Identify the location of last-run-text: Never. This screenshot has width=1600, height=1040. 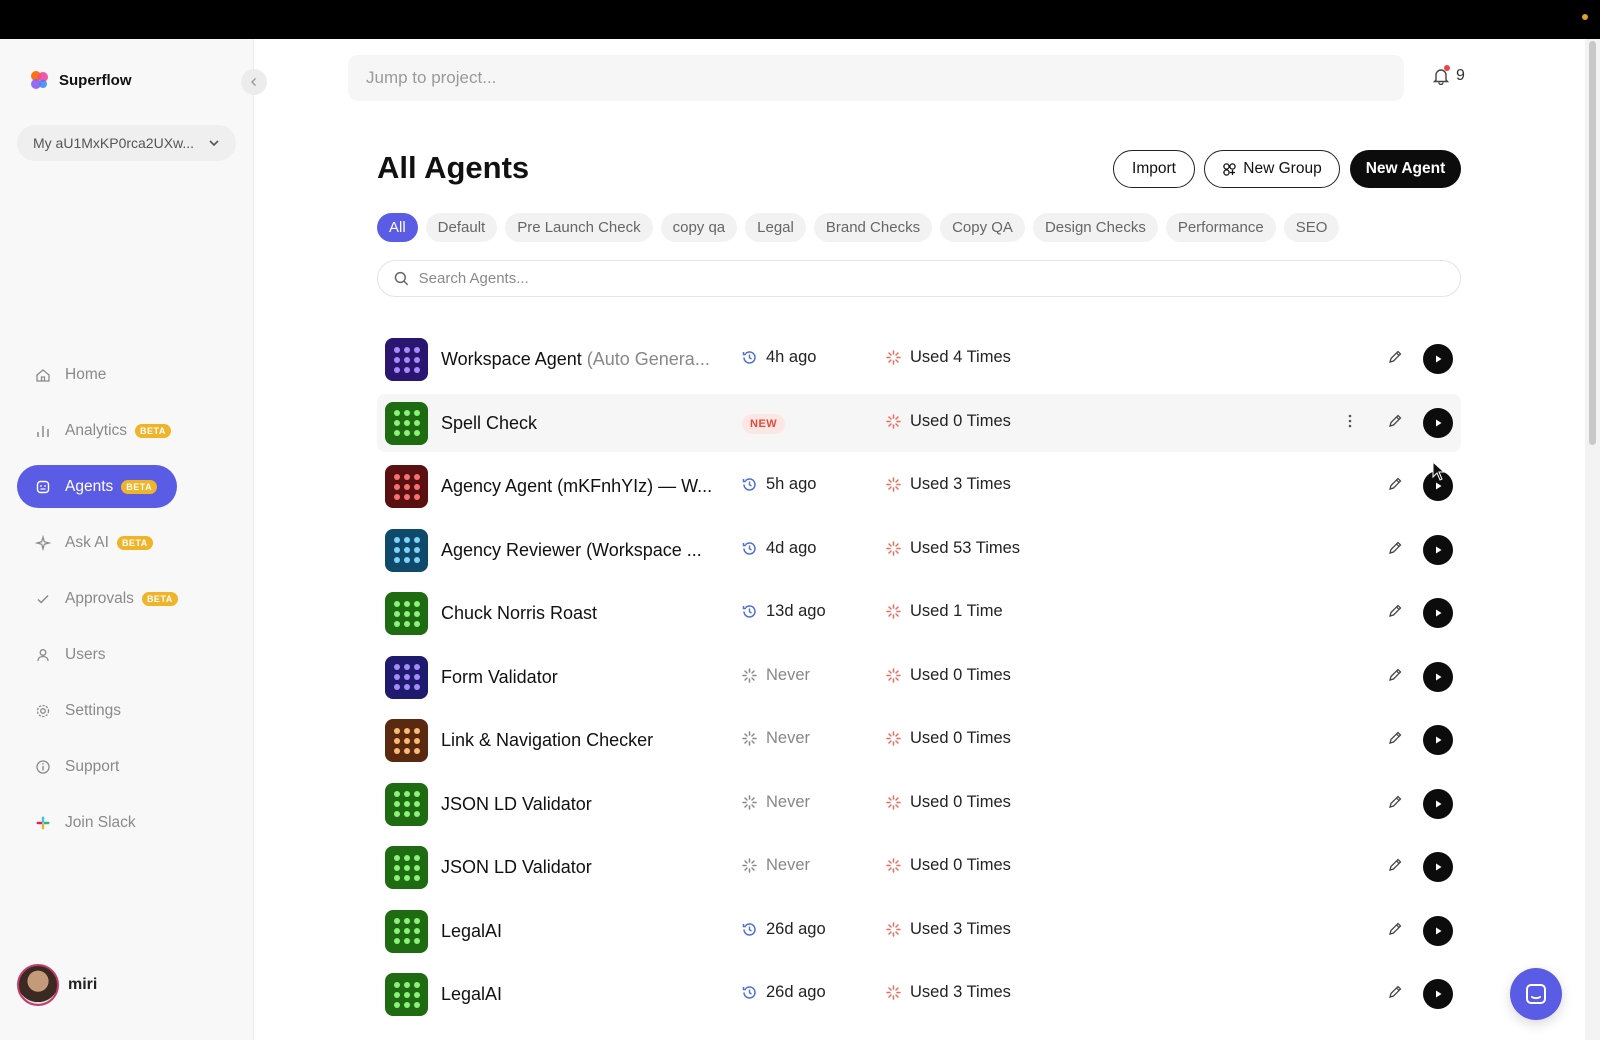
(788, 865).